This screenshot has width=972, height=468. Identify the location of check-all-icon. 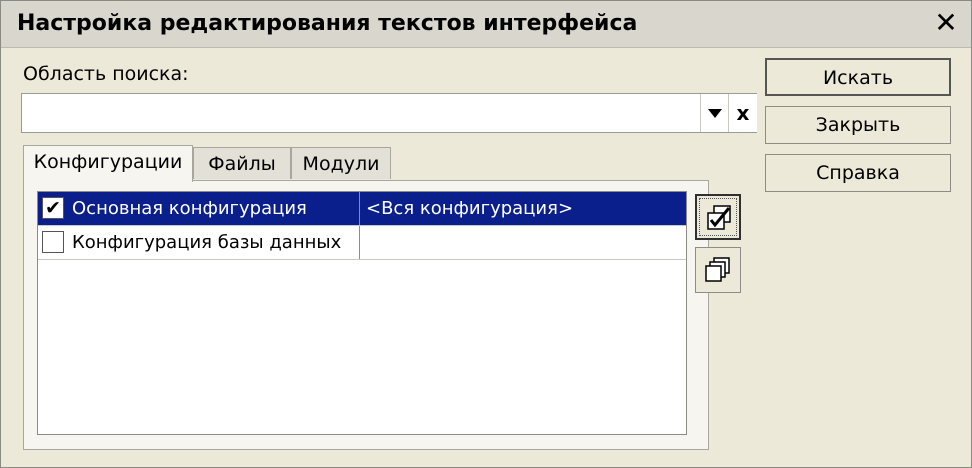
(719, 217).